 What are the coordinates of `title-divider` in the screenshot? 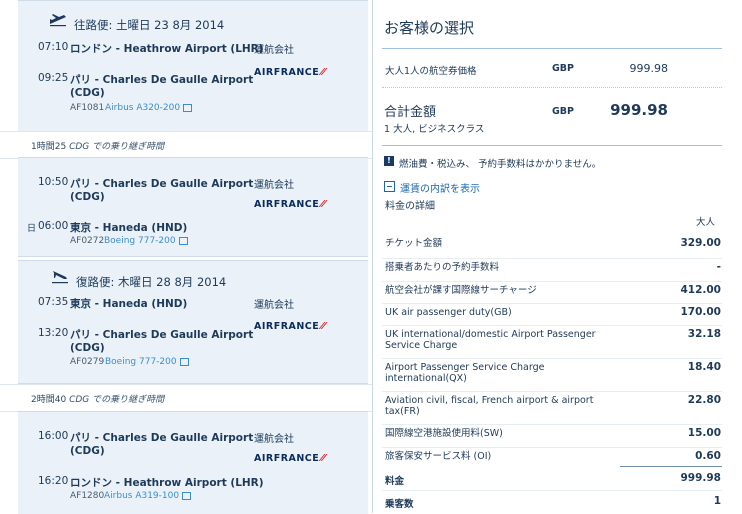 It's located at (552, 48).